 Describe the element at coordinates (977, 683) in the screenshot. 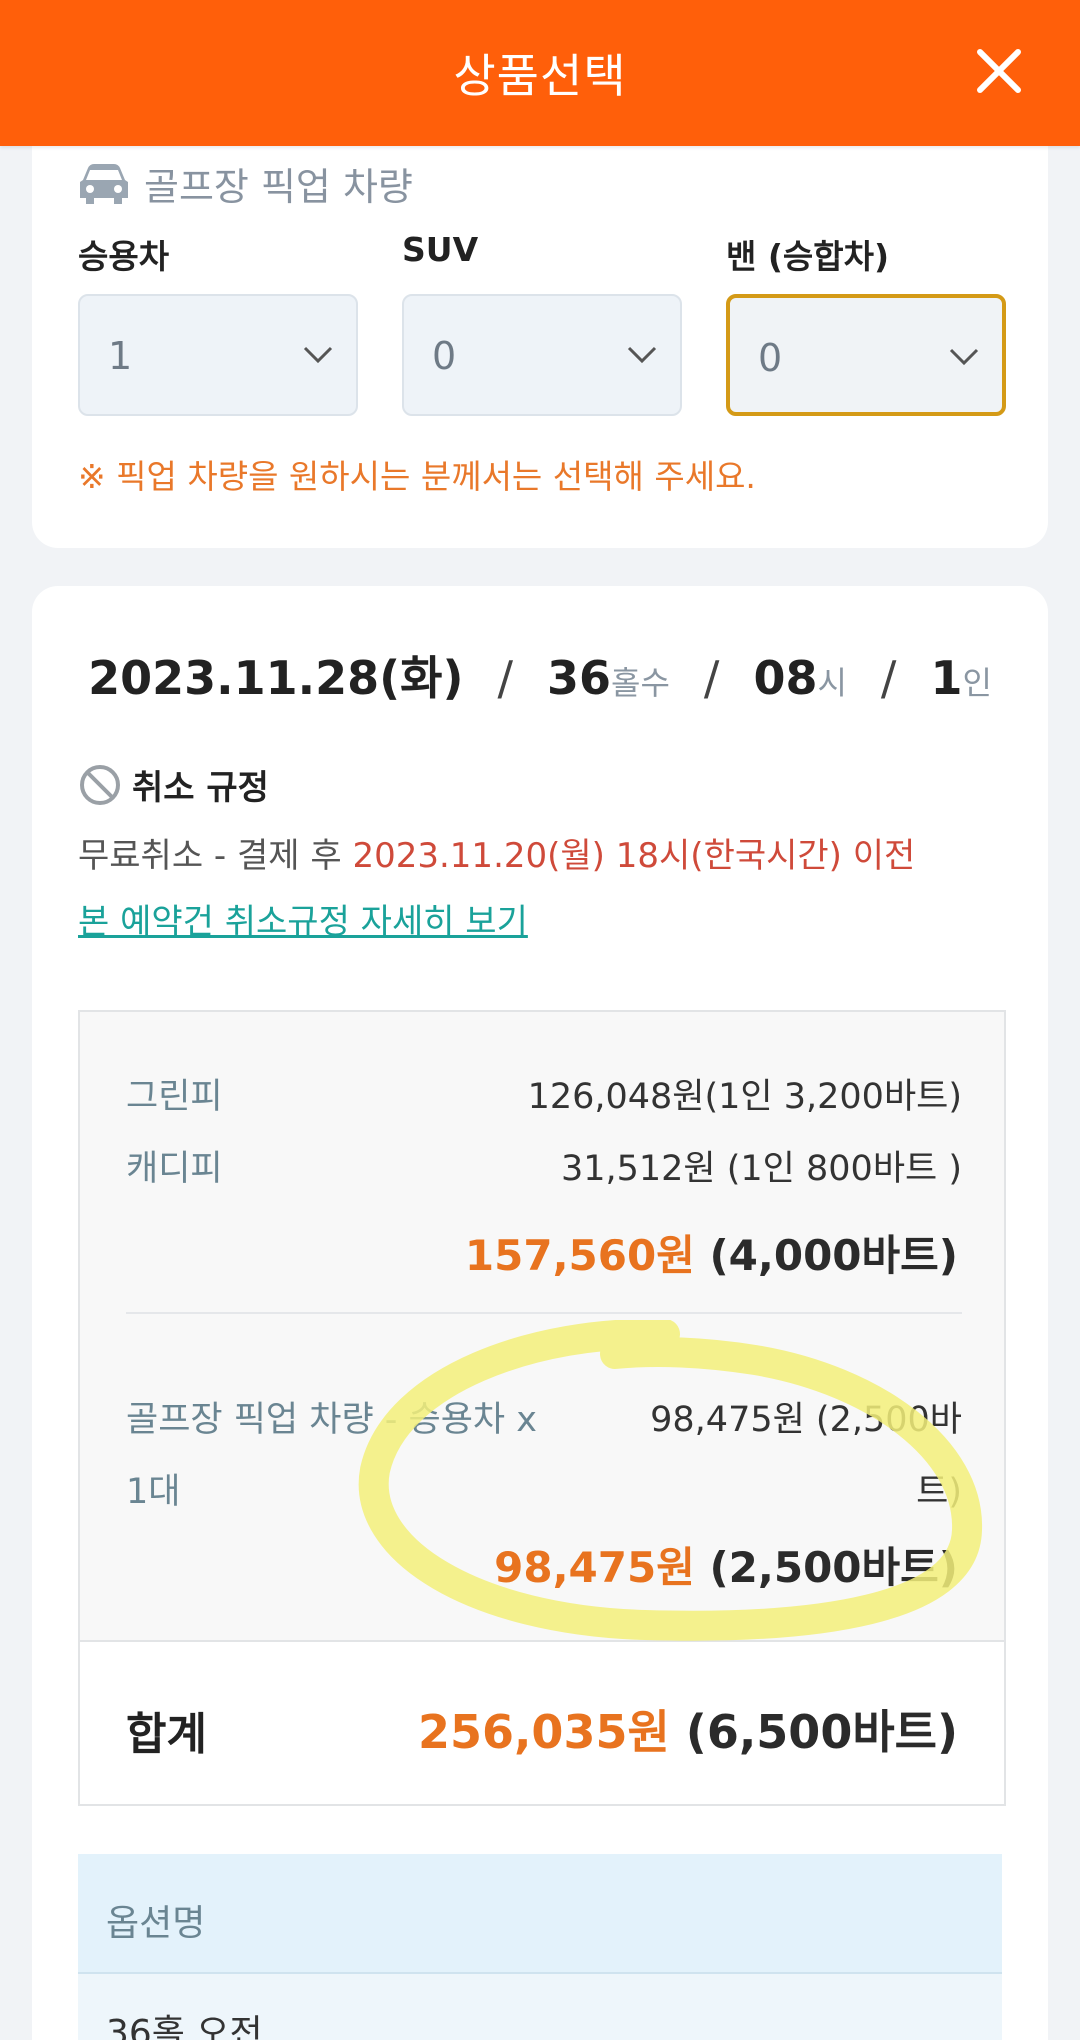

I see `people-unit: 인` at that location.